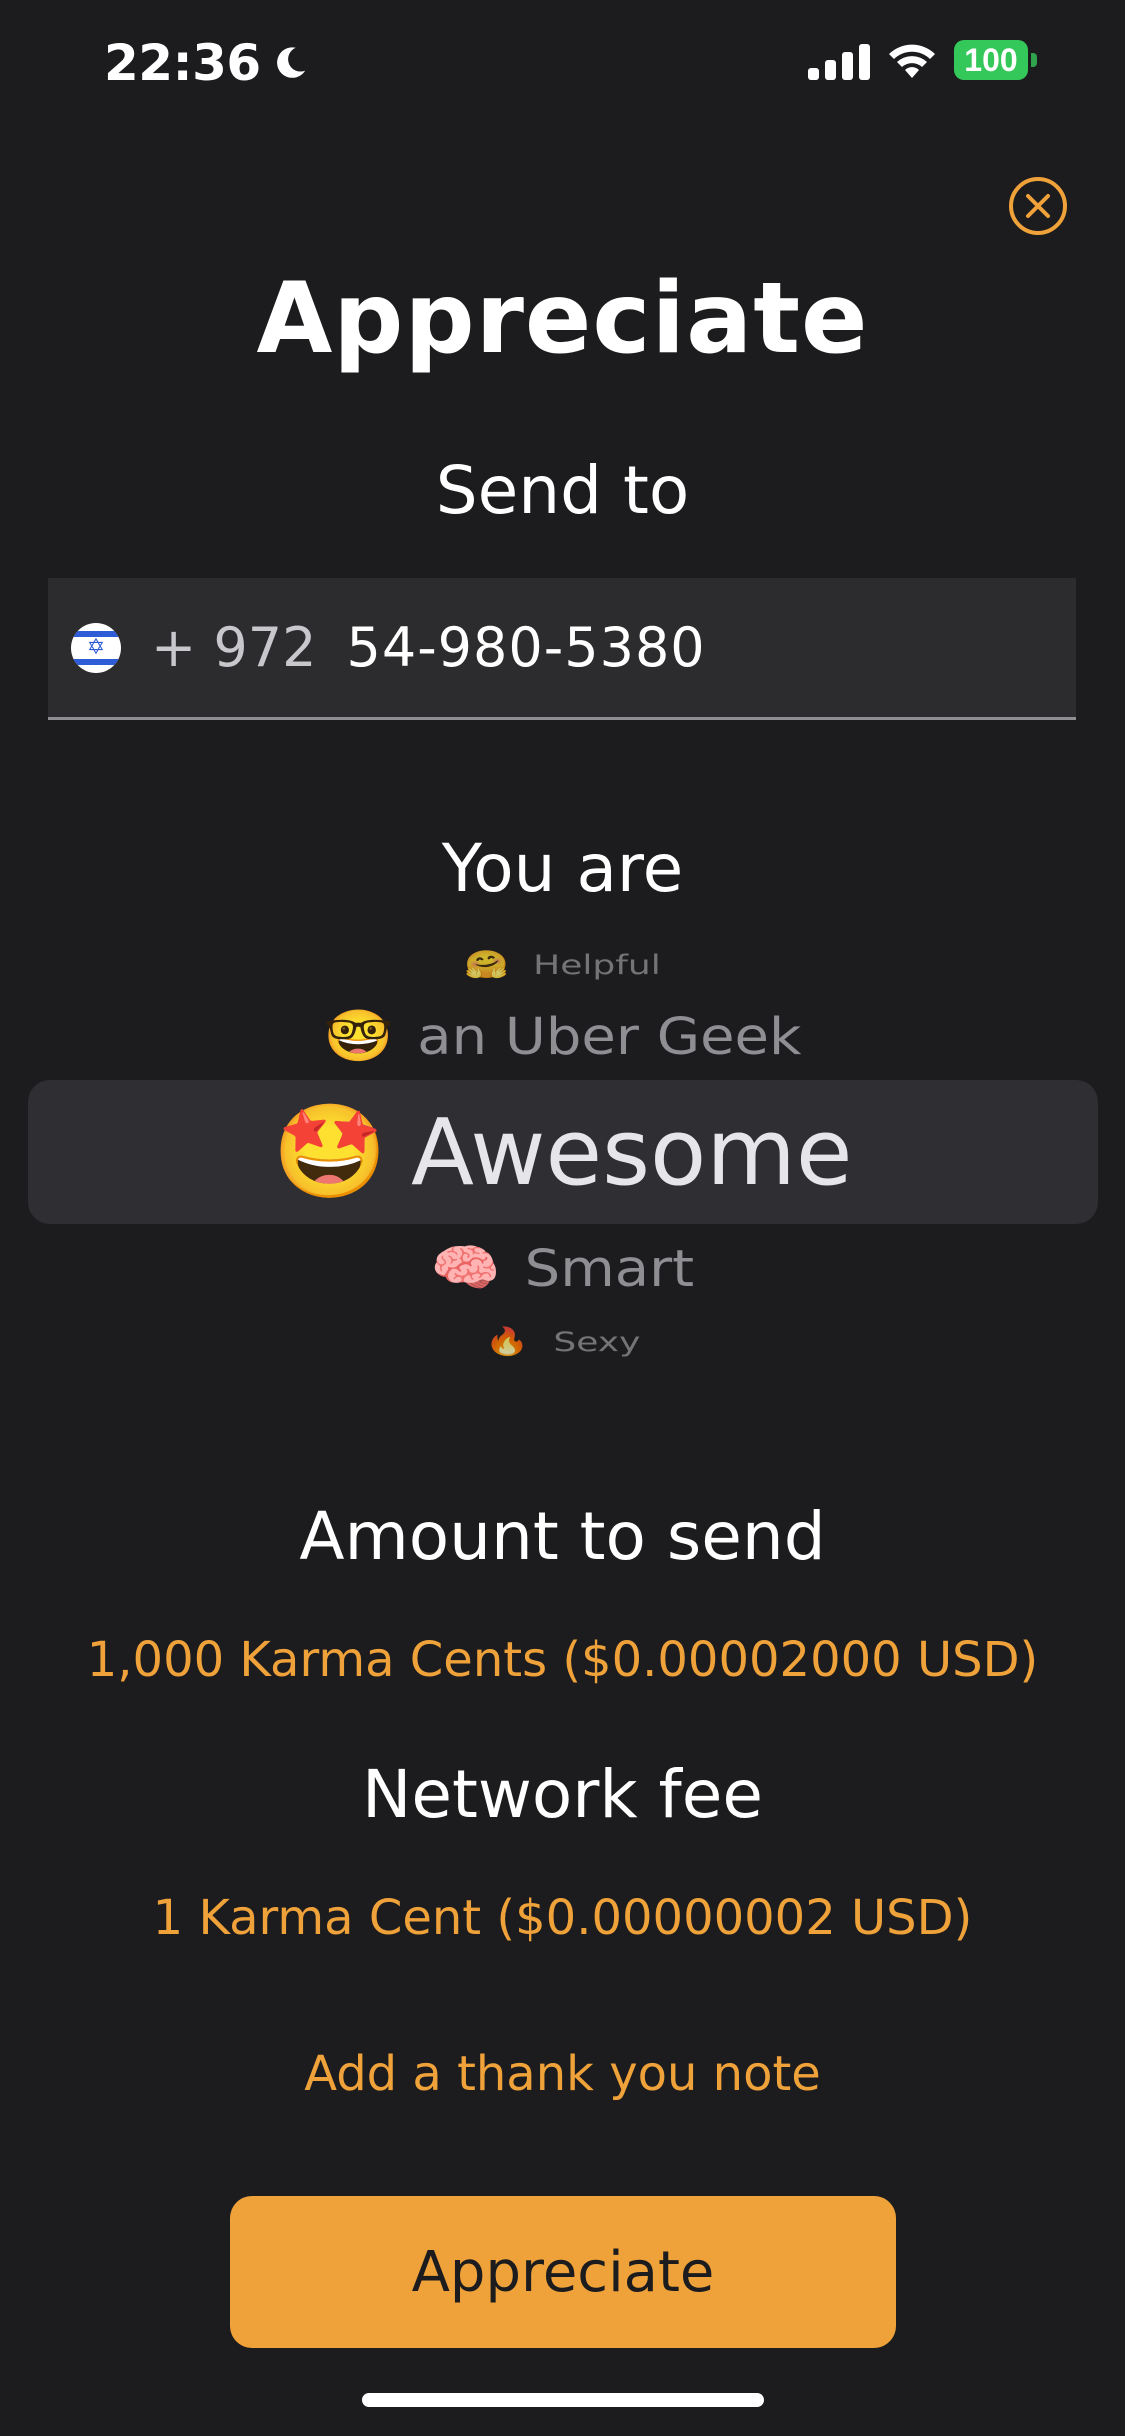  What do you see at coordinates (330, 1151) in the screenshot?
I see `star-struck-face-icon: 🤩` at bounding box center [330, 1151].